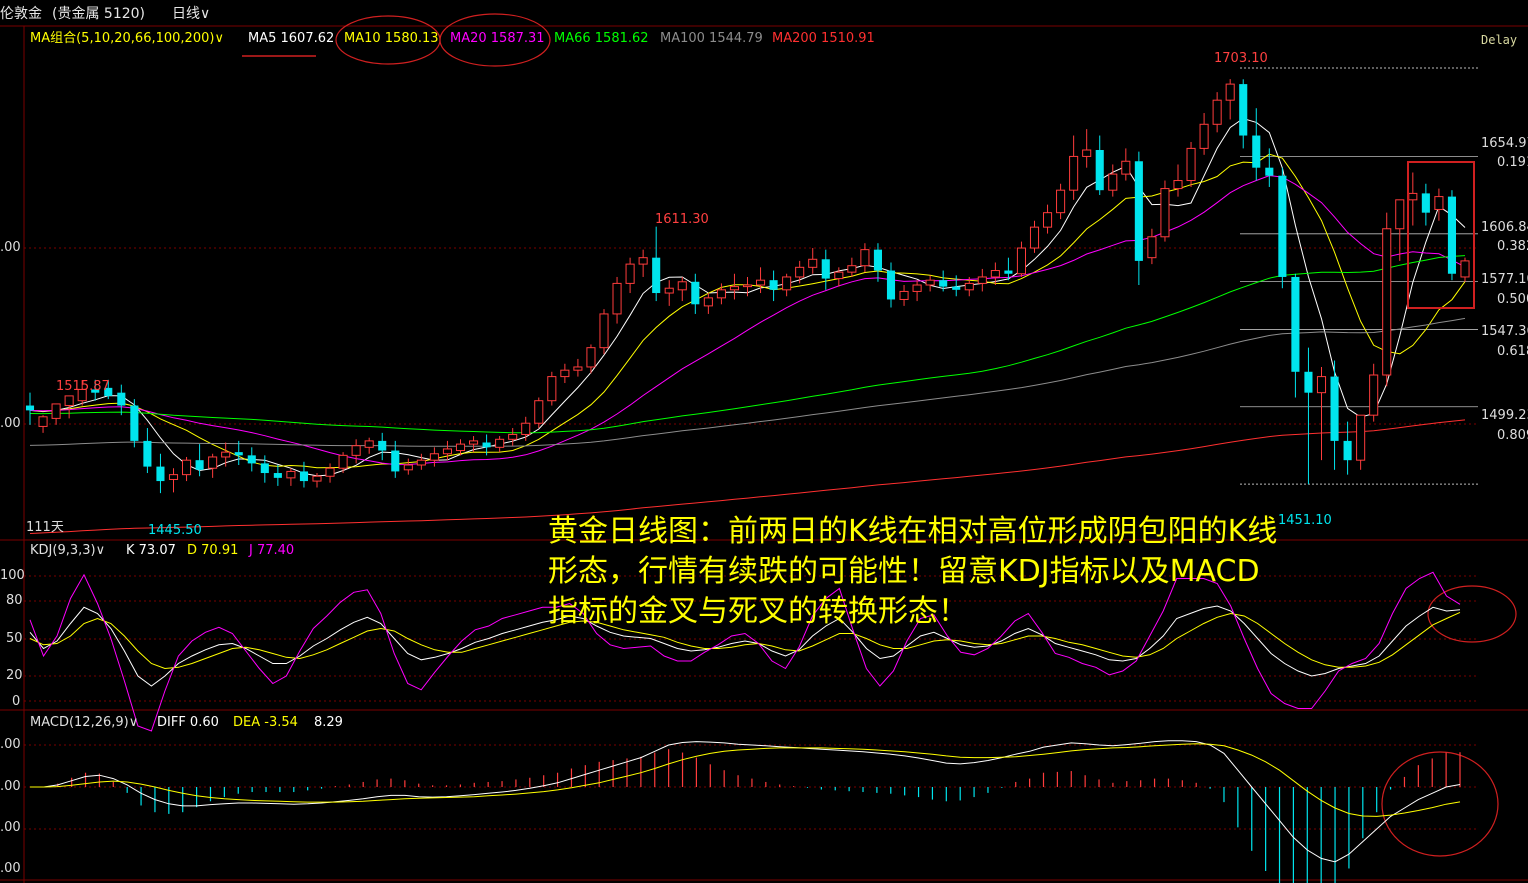  I want to click on fib-ratio-label: 0.191, so click(1512, 162).